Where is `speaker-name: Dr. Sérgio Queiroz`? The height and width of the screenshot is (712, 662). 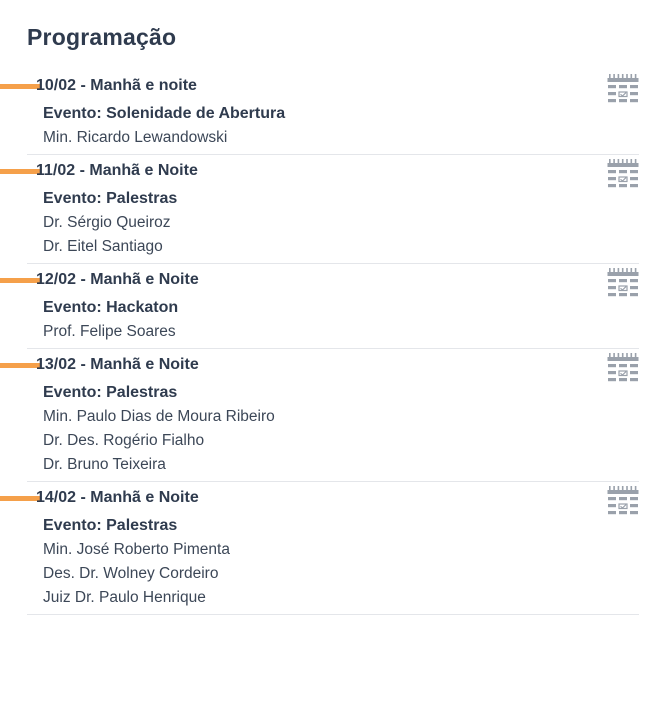
speaker-name: Dr. Sérgio Queiroz is located at coordinates (107, 222).